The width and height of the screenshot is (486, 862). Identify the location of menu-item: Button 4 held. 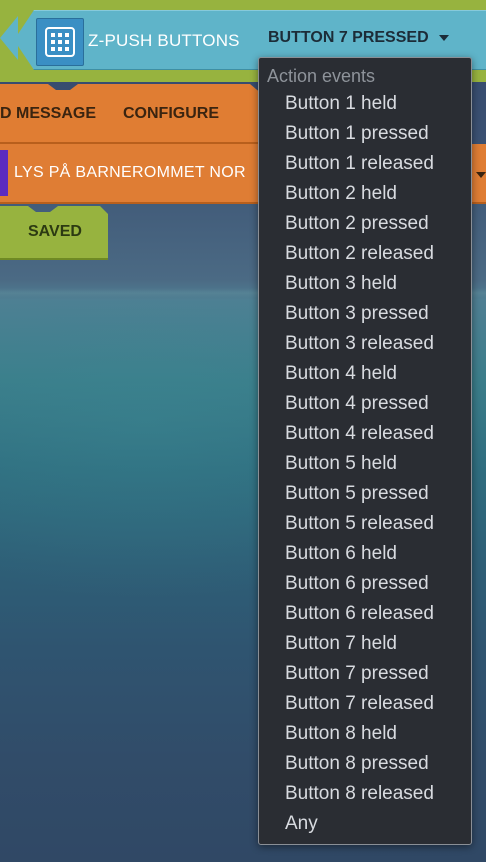
(365, 374).